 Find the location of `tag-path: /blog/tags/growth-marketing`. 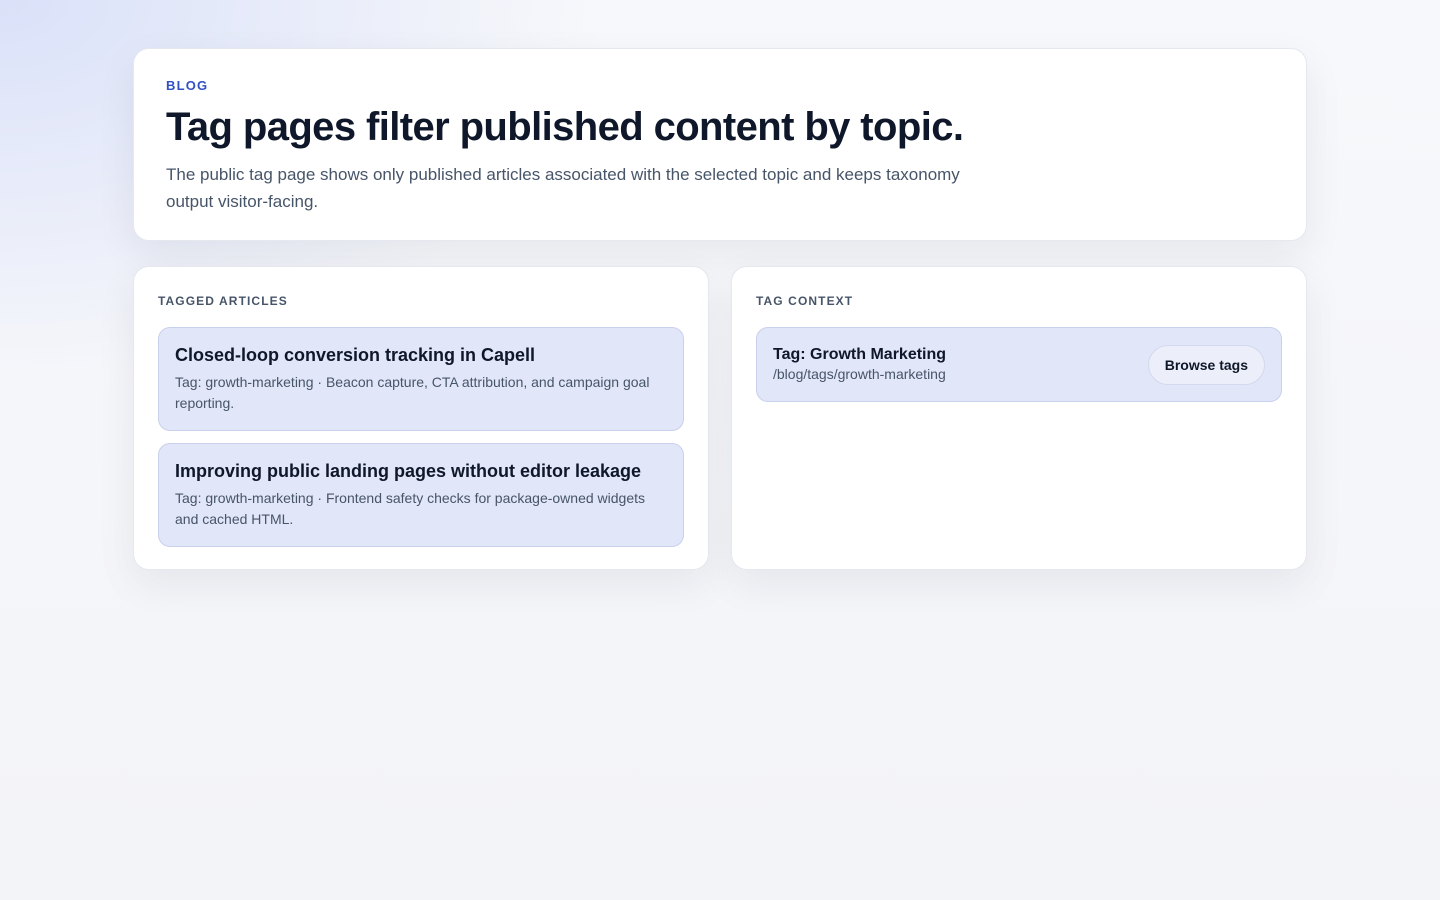

tag-path: /blog/tags/growth-marketing is located at coordinates (859, 374).